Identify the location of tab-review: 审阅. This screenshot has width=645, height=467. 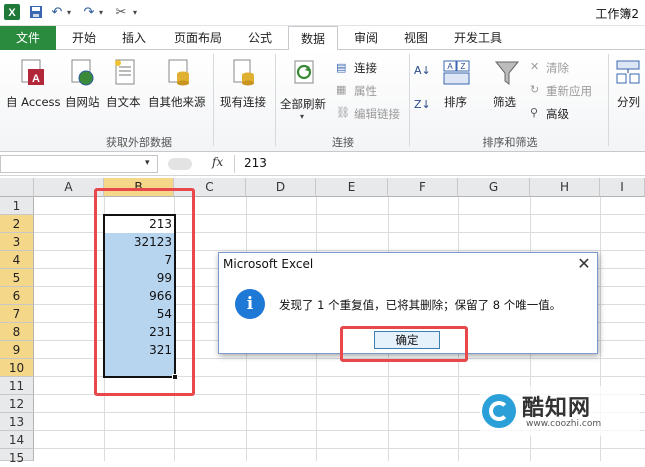
(366, 38).